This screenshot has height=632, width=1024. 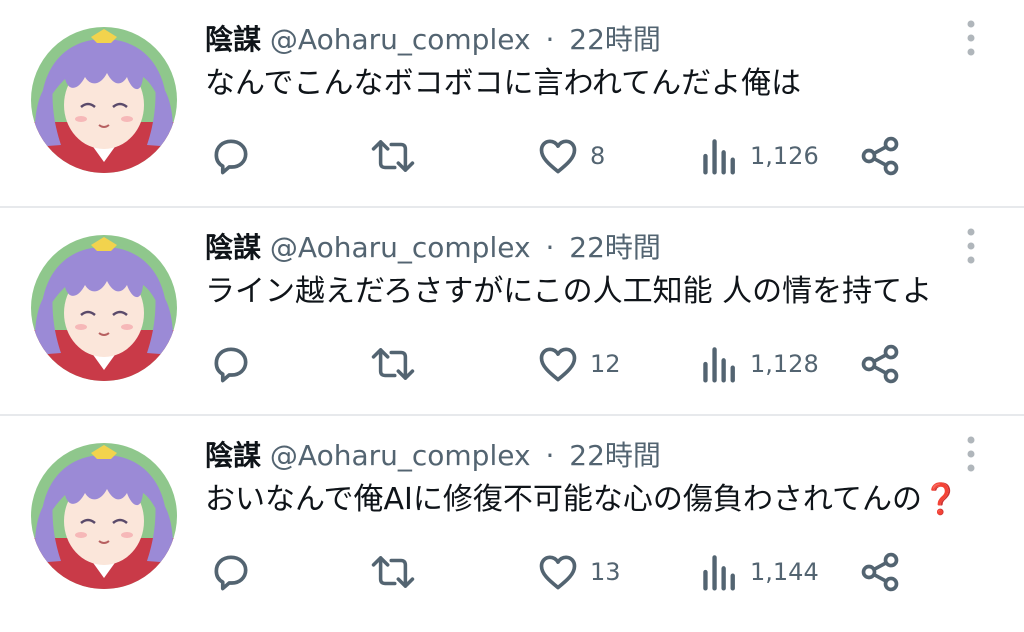 I want to click on tweet-actions: 13 1,144, so click(x=512, y=572).